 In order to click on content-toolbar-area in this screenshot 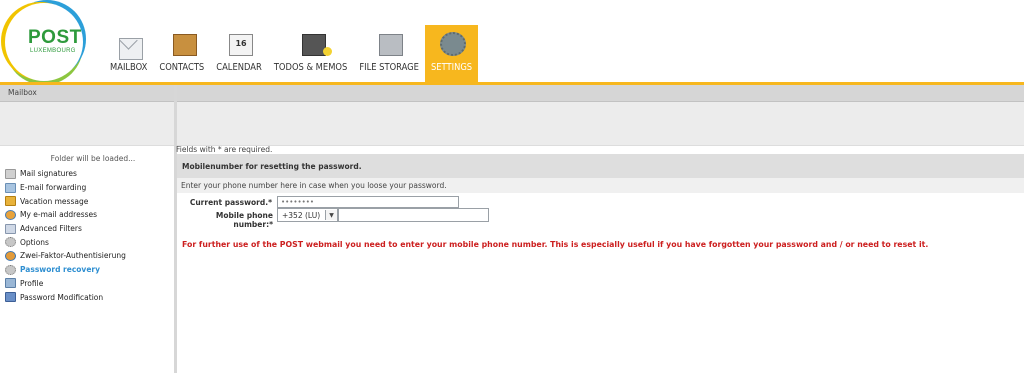, I will do `click(600, 124)`.